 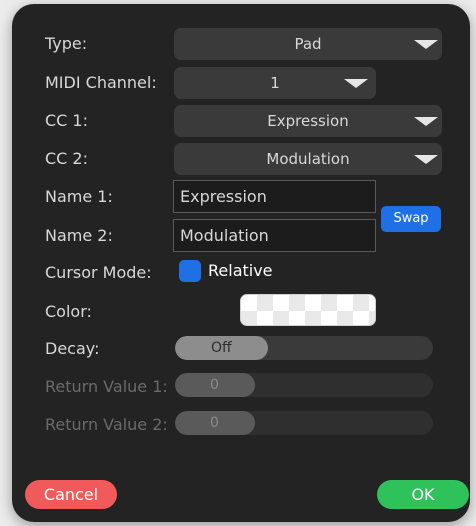 What do you see at coordinates (240, 270) in the screenshot?
I see `cursor-mode-value-label: Relative` at bounding box center [240, 270].